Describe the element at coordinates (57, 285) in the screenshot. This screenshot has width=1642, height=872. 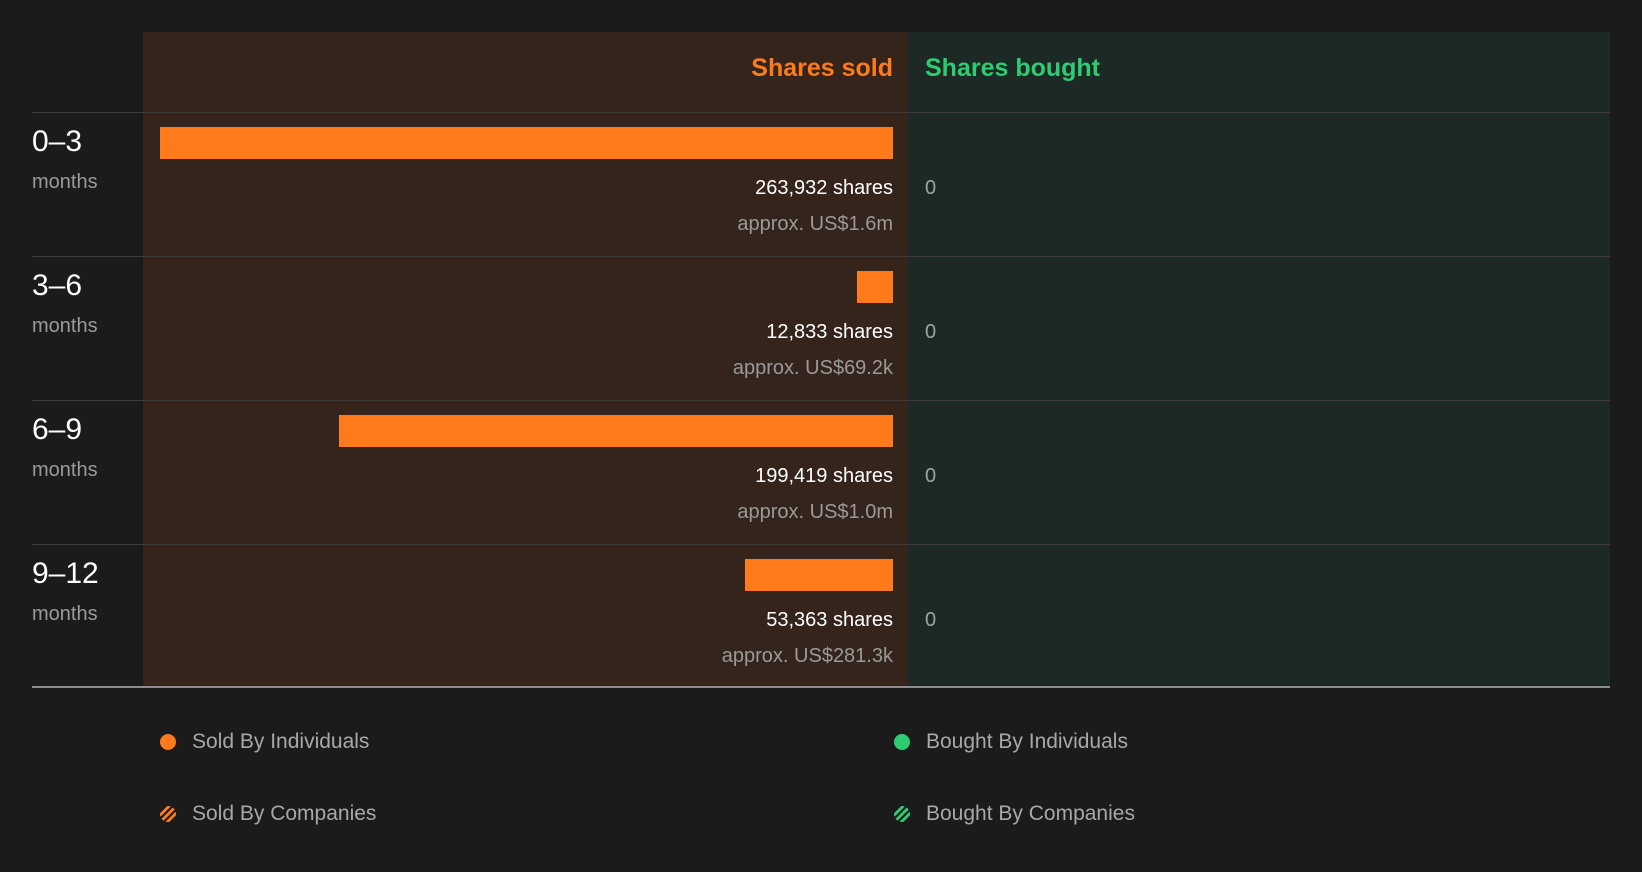
I see `period-label: 3–6` at that location.